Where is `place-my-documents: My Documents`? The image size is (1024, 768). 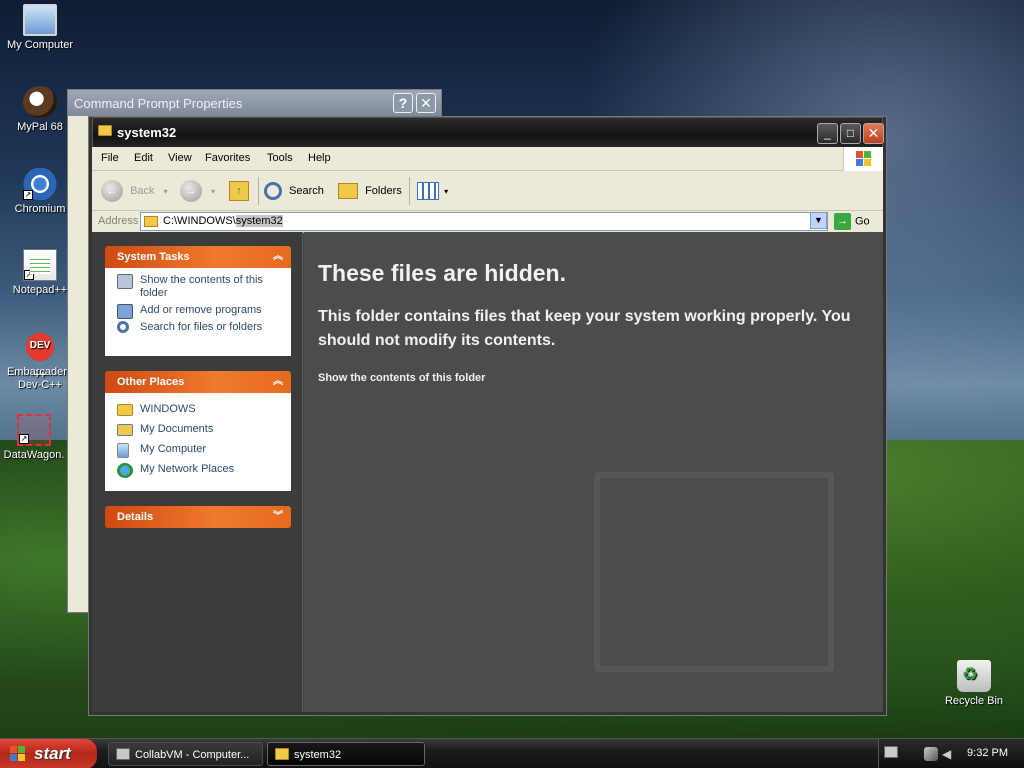
place-my-documents: My Documents is located at coordinates (200, 429).